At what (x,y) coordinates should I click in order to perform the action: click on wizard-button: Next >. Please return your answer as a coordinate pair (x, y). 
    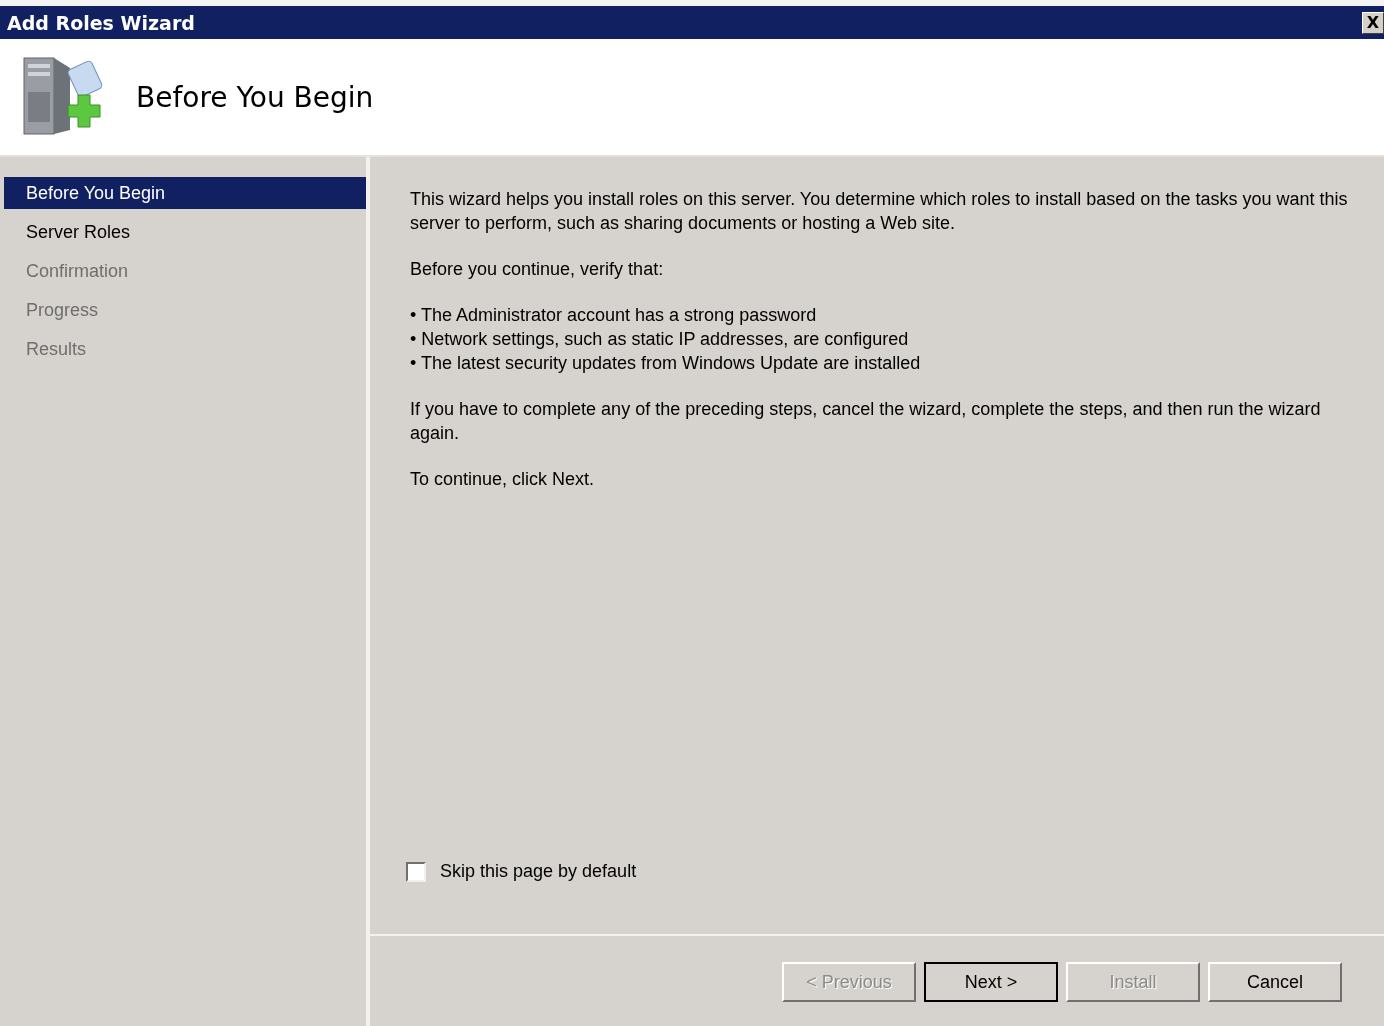
    Looking at the image, I should click on (991, 982).